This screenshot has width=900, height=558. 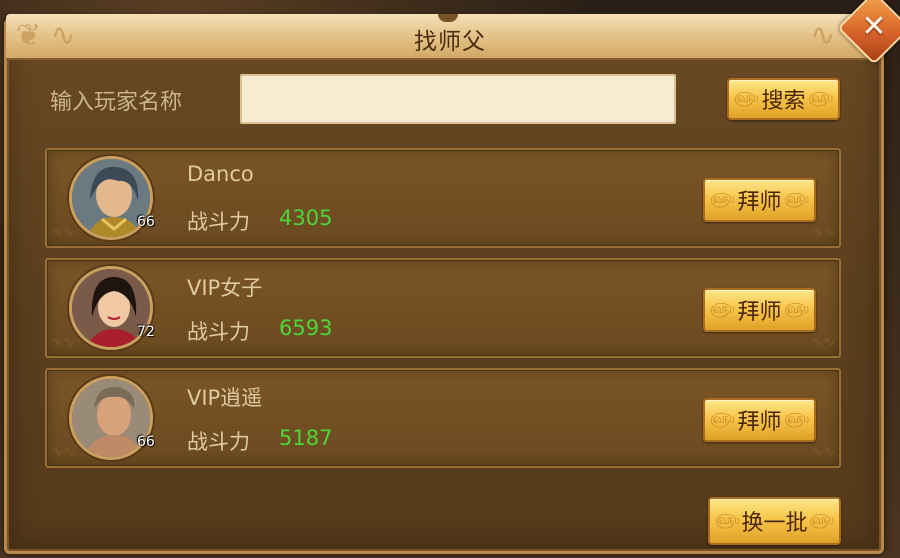 I want to click on title-notch, so click(x=448, y=18).